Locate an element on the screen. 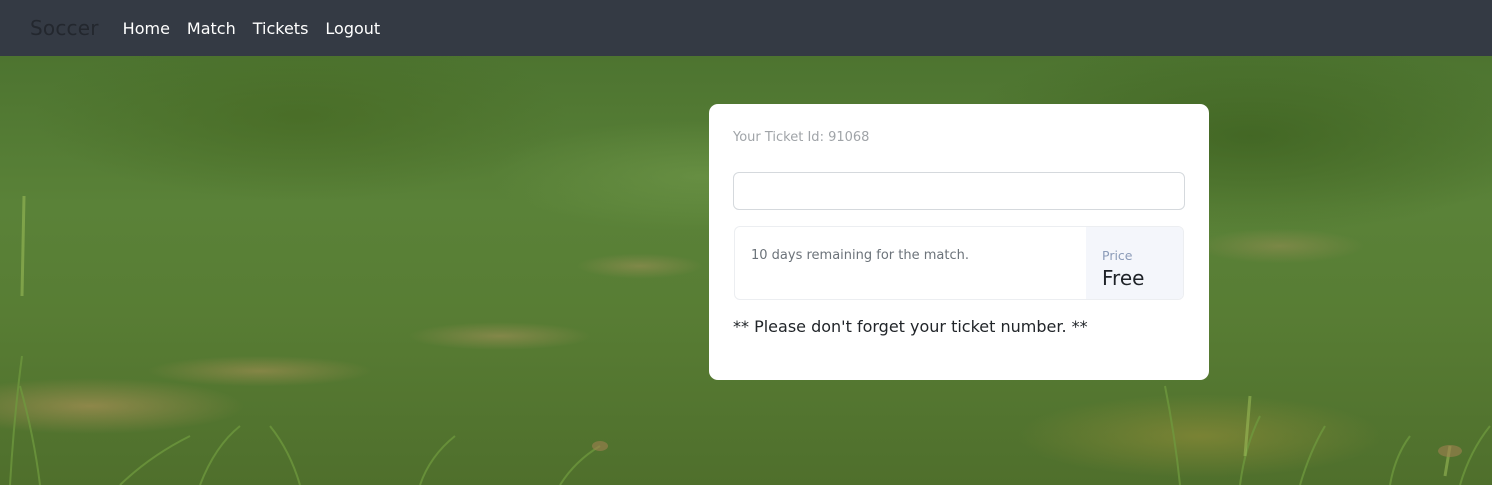 The height and width of the screenshot is (485, 1492). ticket-id-label: Your Ticket Id: 91068 is located at coordinates (801, 137).